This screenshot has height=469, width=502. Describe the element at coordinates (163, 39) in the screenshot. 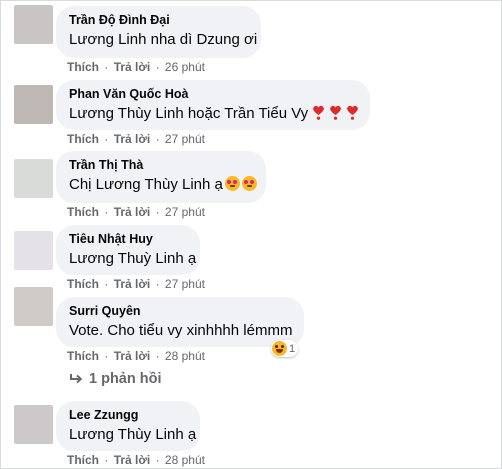

I see `comment-text: Lương Linh nha dì Dzung ơi` at that location.